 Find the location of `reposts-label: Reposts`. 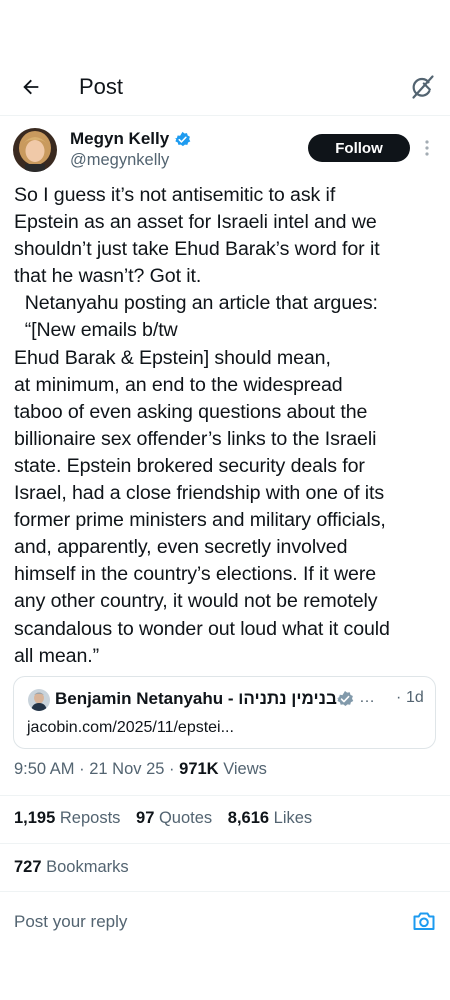

reposts-label: Reposts is located at coordinates (90, 818).